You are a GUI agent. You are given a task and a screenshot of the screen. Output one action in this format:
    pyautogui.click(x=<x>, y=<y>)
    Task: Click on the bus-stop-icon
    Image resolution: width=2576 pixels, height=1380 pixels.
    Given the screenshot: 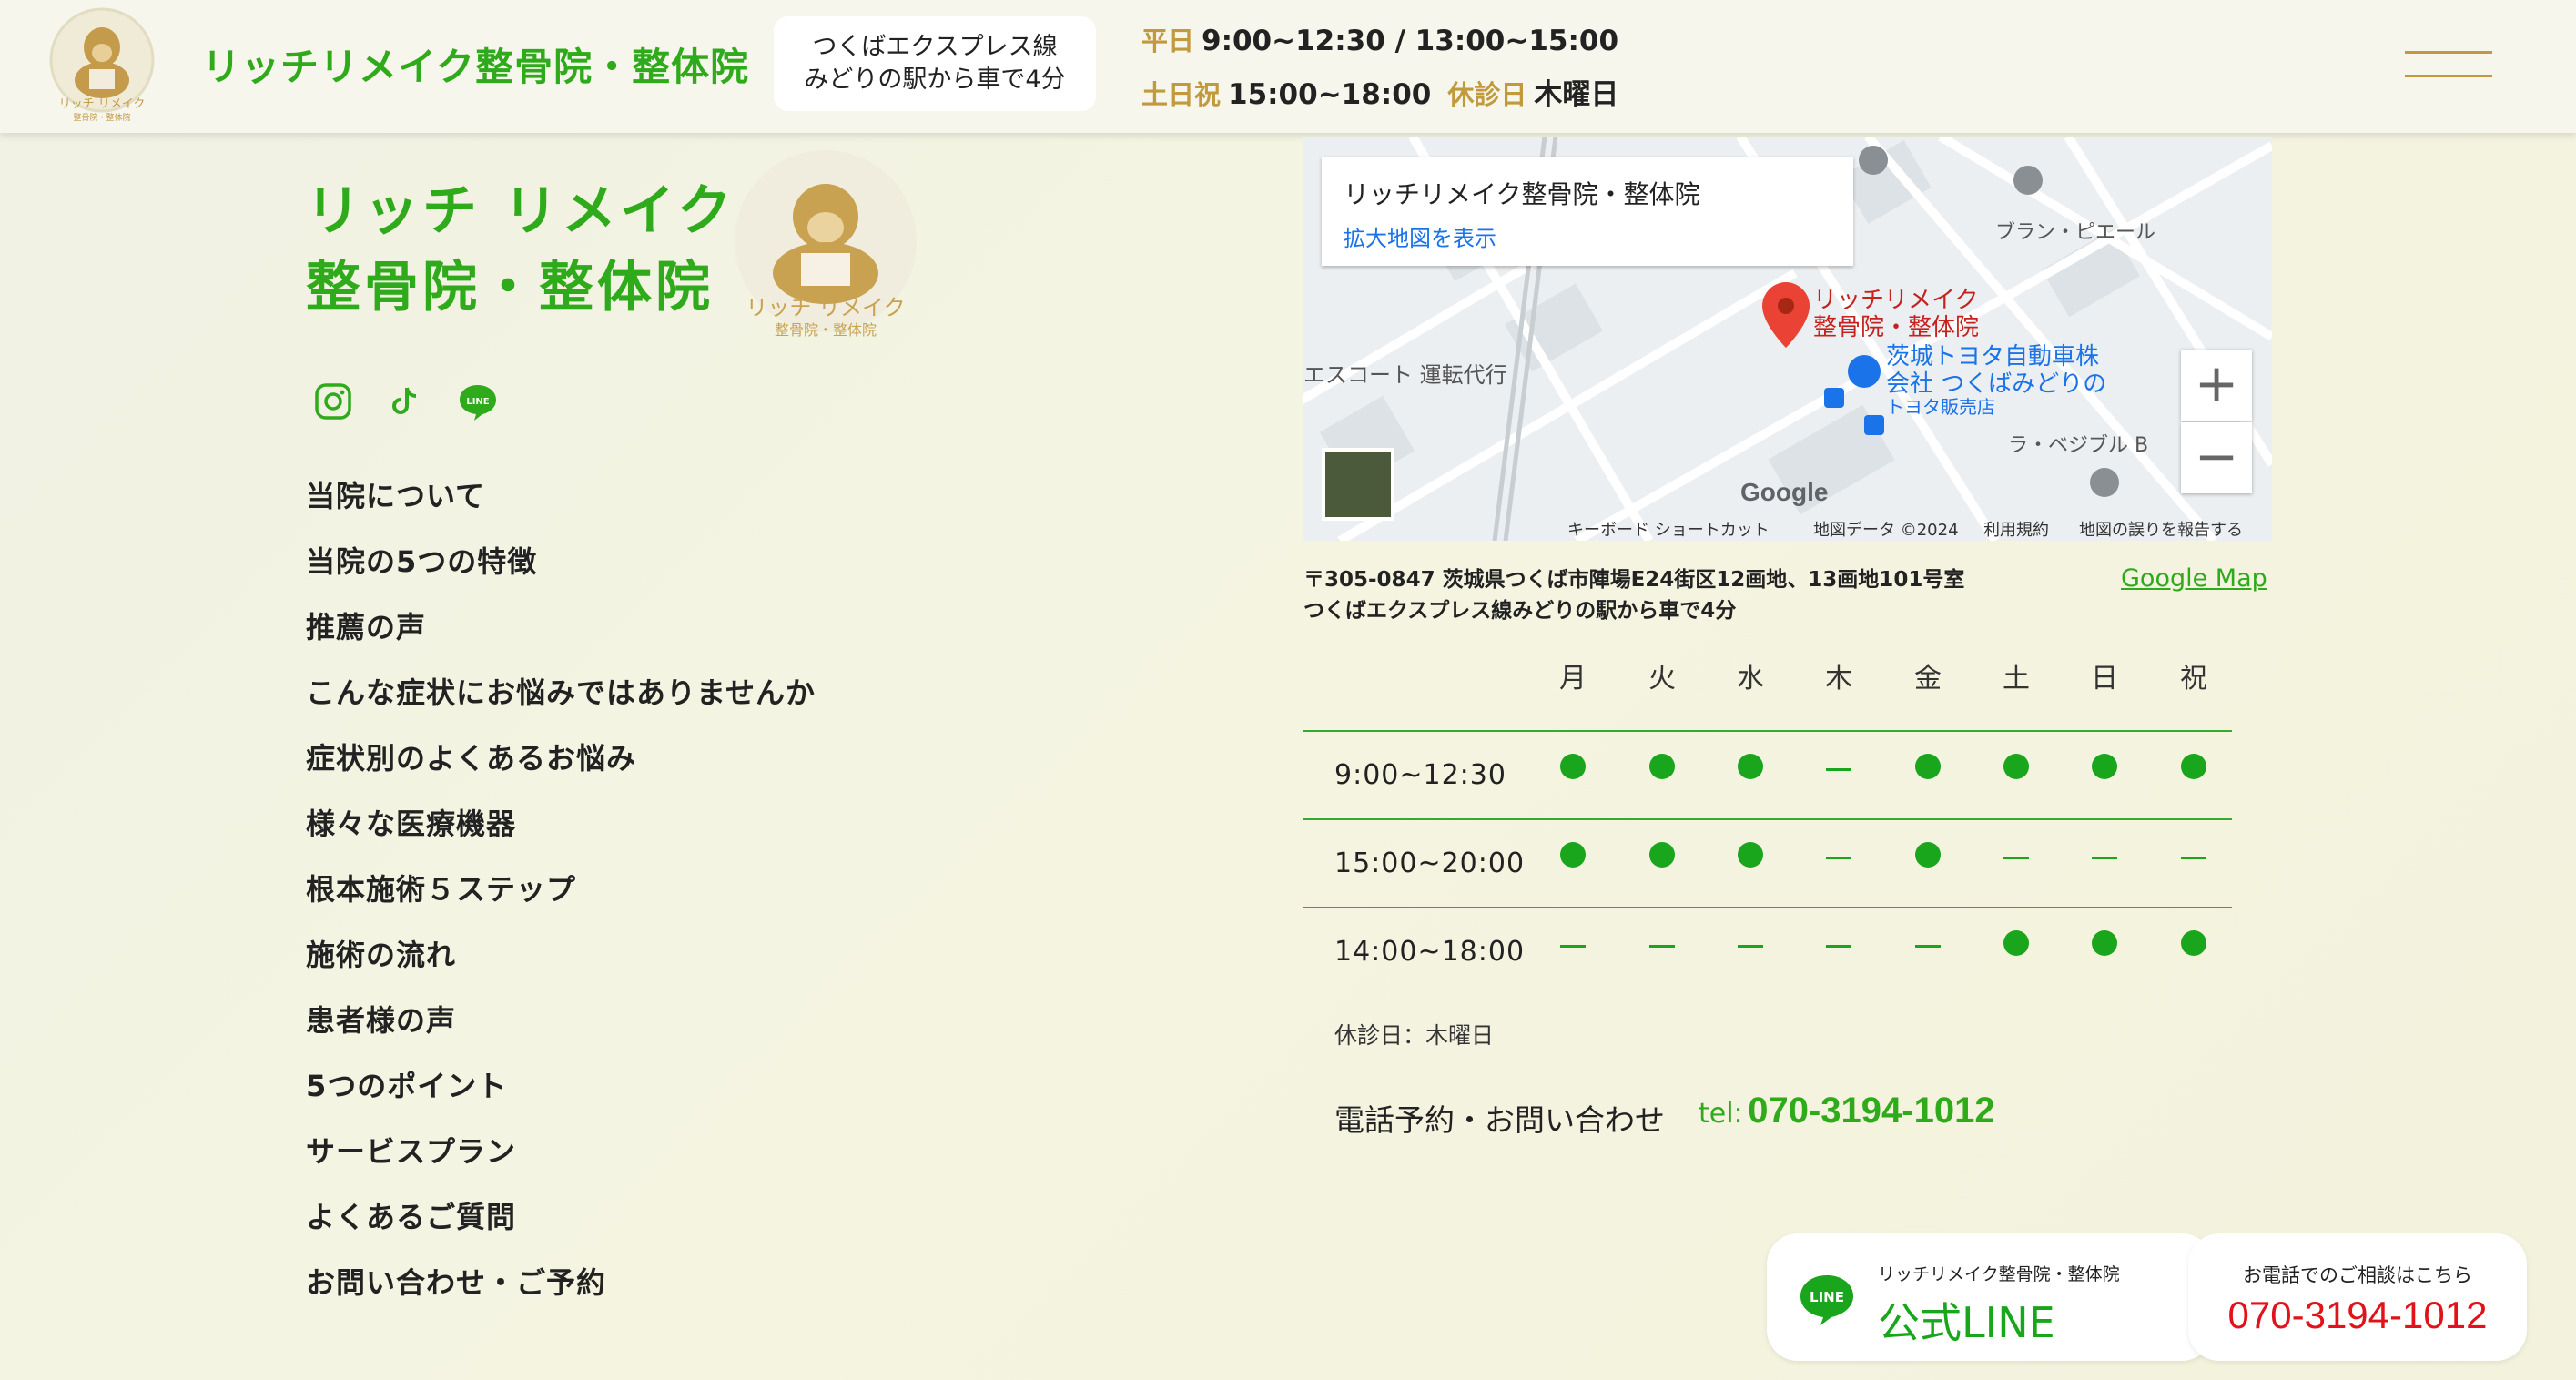 What is the action you would take?
    pyautogui.click(x=1874, y=425)
    